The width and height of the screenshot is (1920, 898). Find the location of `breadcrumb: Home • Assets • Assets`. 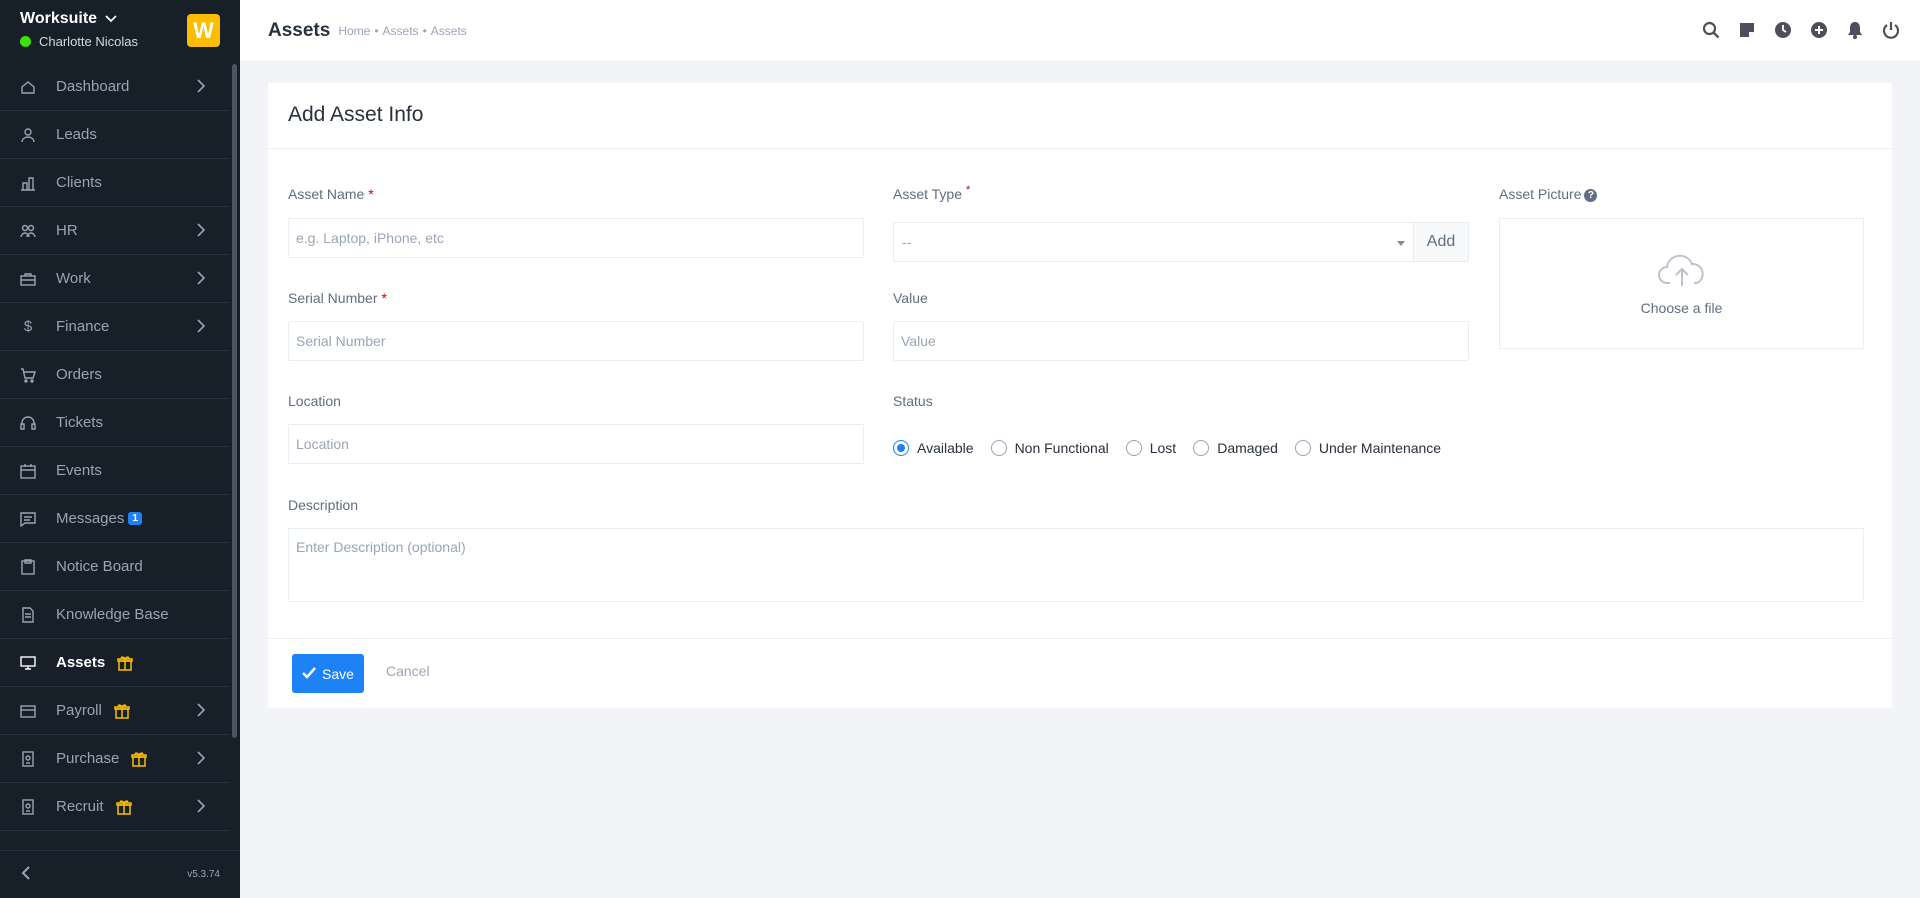

breadcrumb: Home • Assets • Assets is located at coordinates (402, 31).